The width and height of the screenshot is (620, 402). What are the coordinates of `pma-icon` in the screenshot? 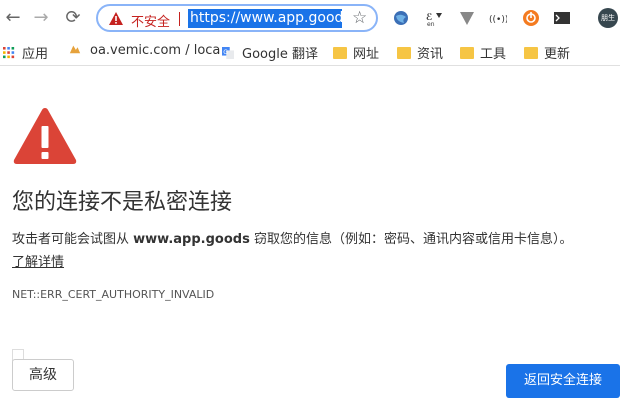 It's located at (75, 49).